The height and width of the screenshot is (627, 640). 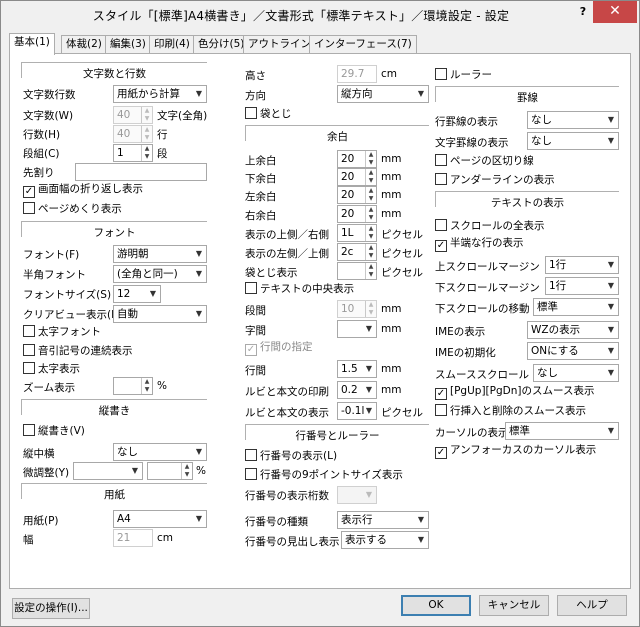 What do you see at coordinates (133, 538) in the screenshot?
I see `width-input: 21` at bounding box center [133, 538].